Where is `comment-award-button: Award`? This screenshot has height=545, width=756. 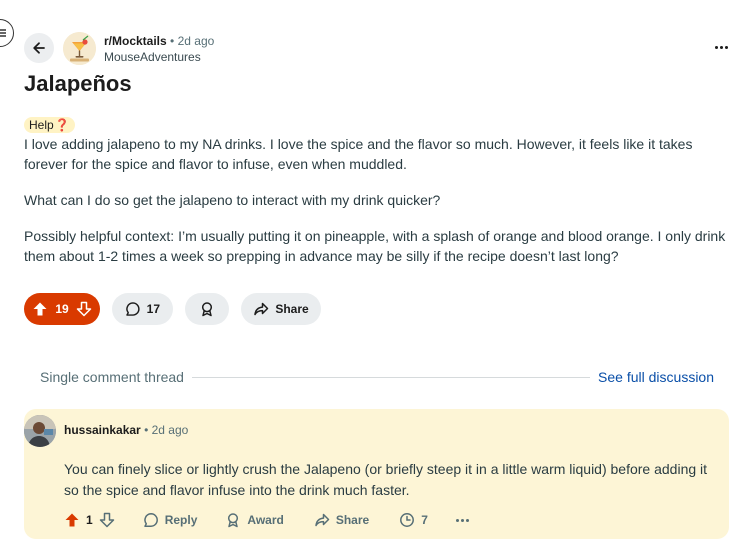
comment-award-button: Award is located at coordinates (254, 520).